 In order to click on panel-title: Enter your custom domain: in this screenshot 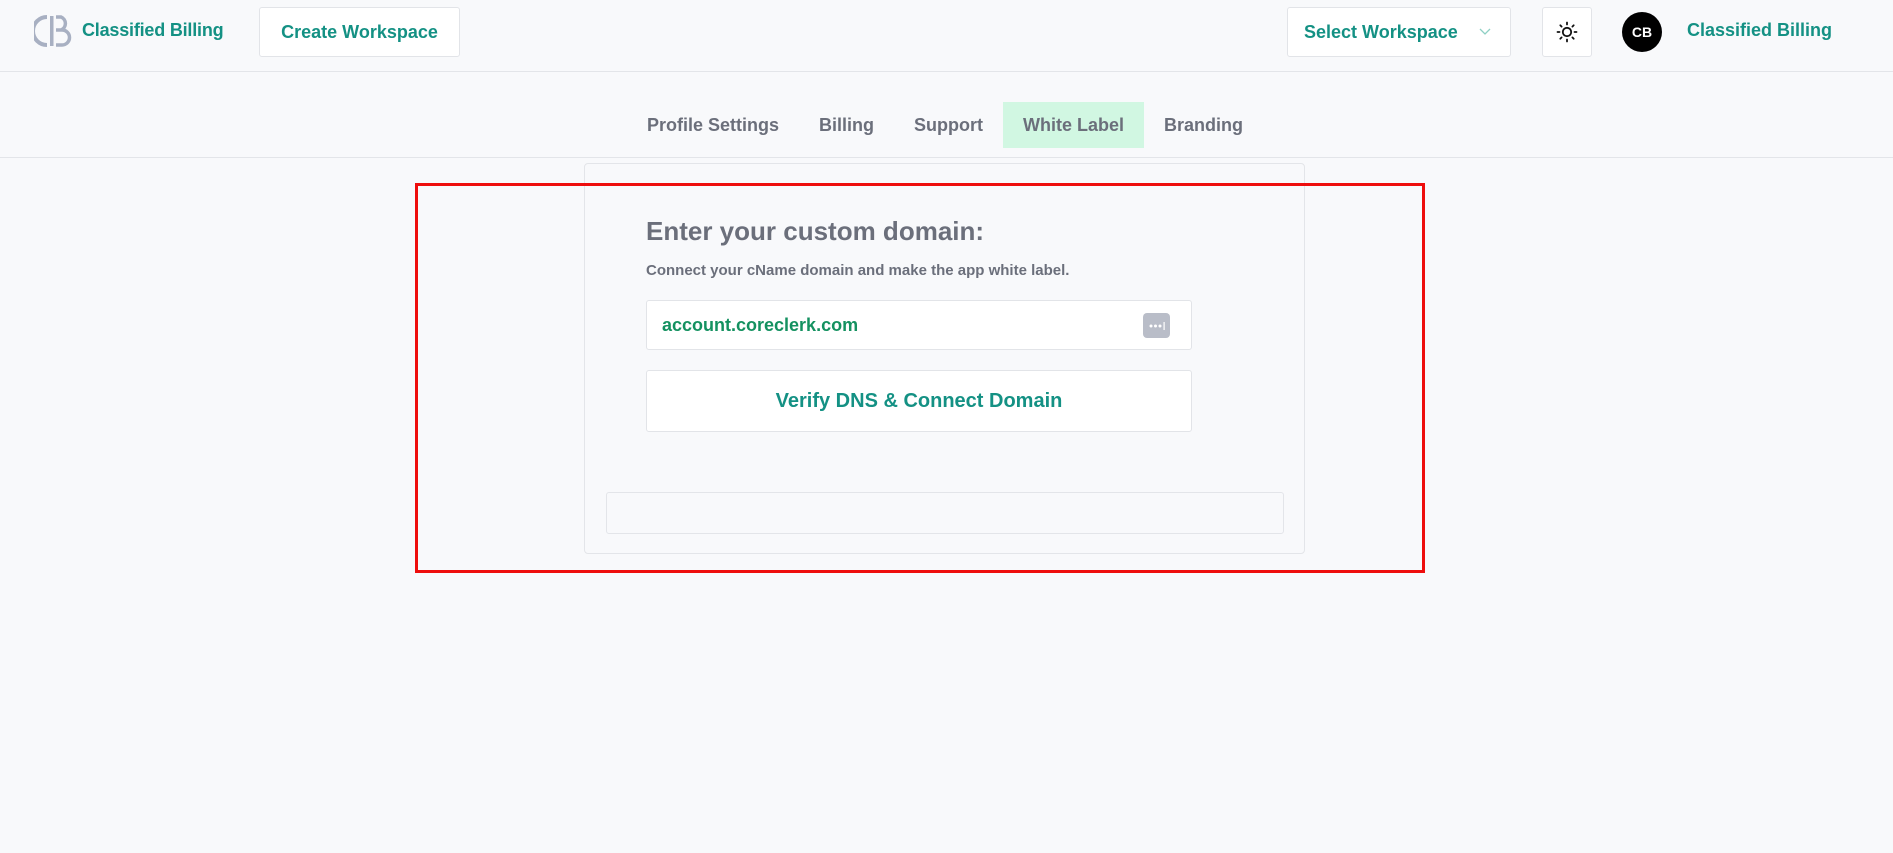, I will do `click(815, 231)`.